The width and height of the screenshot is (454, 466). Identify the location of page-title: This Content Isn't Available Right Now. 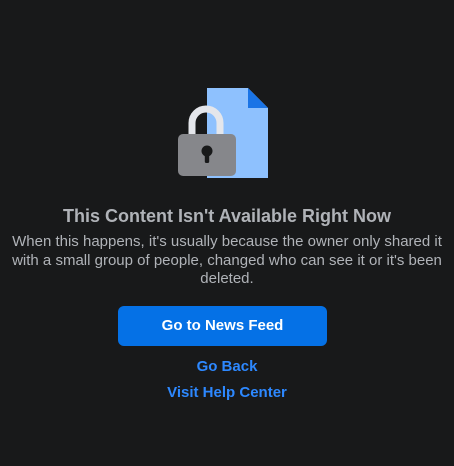
(227, 216).